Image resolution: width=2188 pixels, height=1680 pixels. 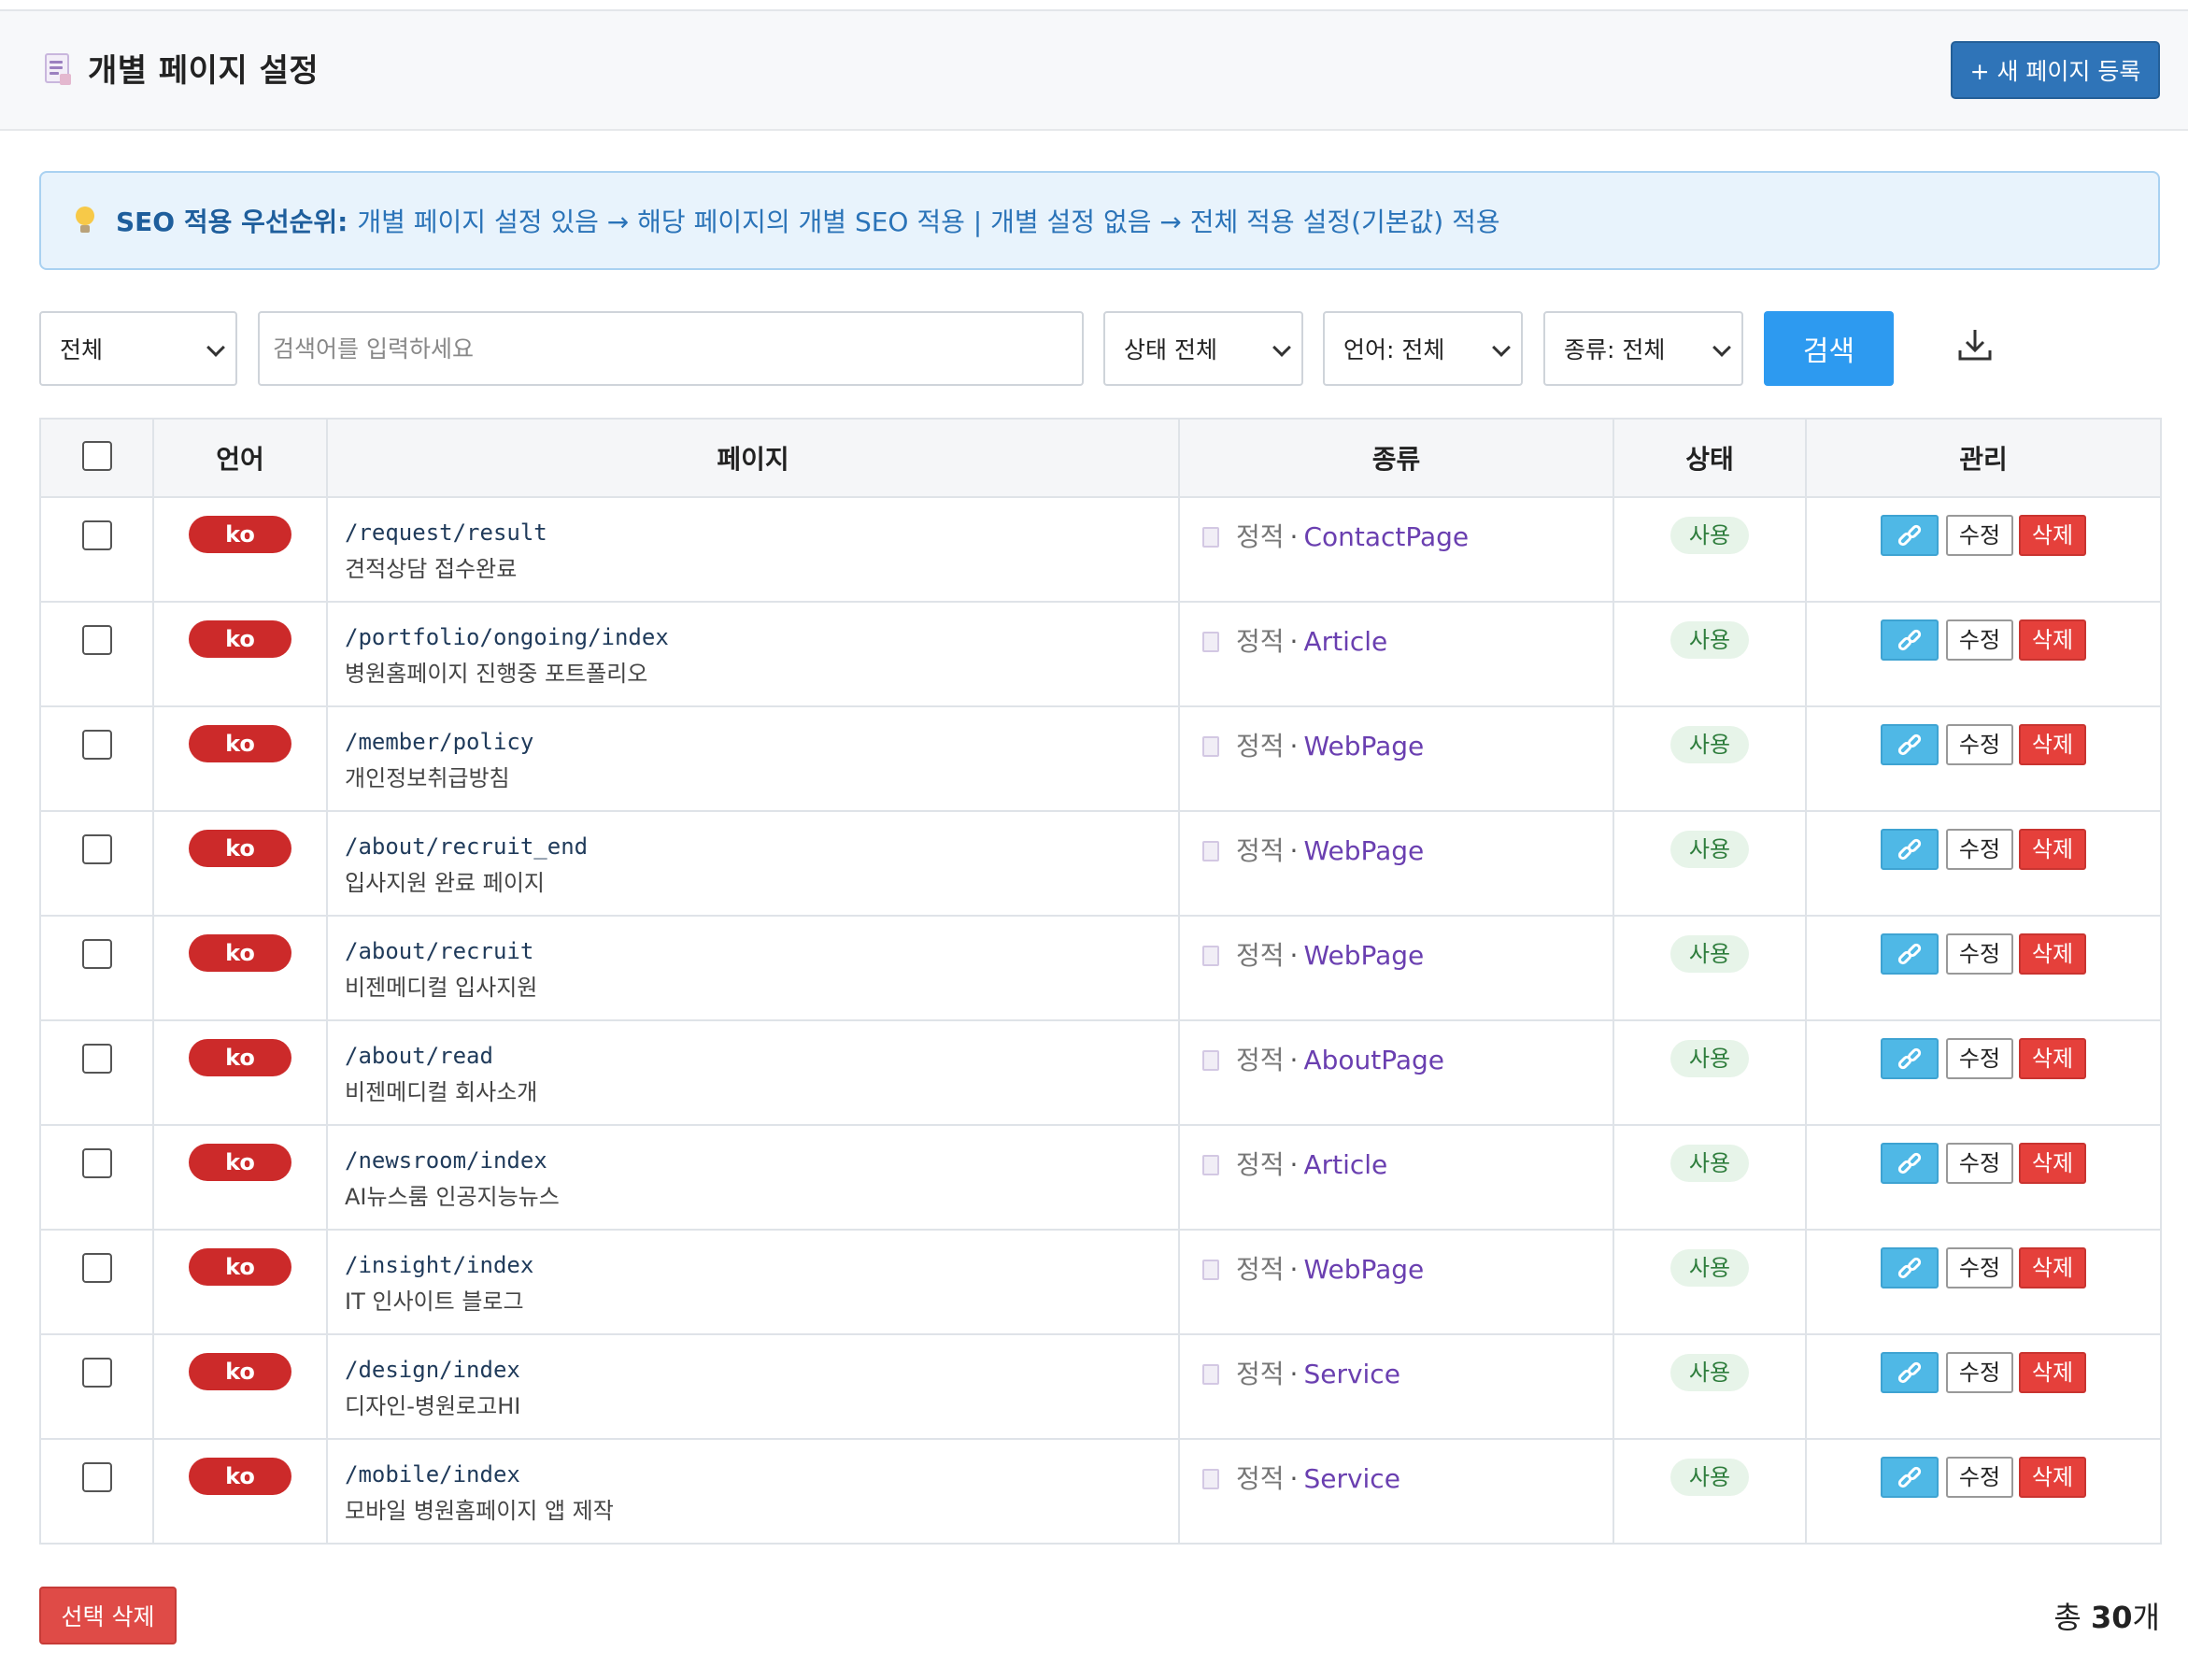 I want to click on language-cell: ko, so click(x=240, y=1177).